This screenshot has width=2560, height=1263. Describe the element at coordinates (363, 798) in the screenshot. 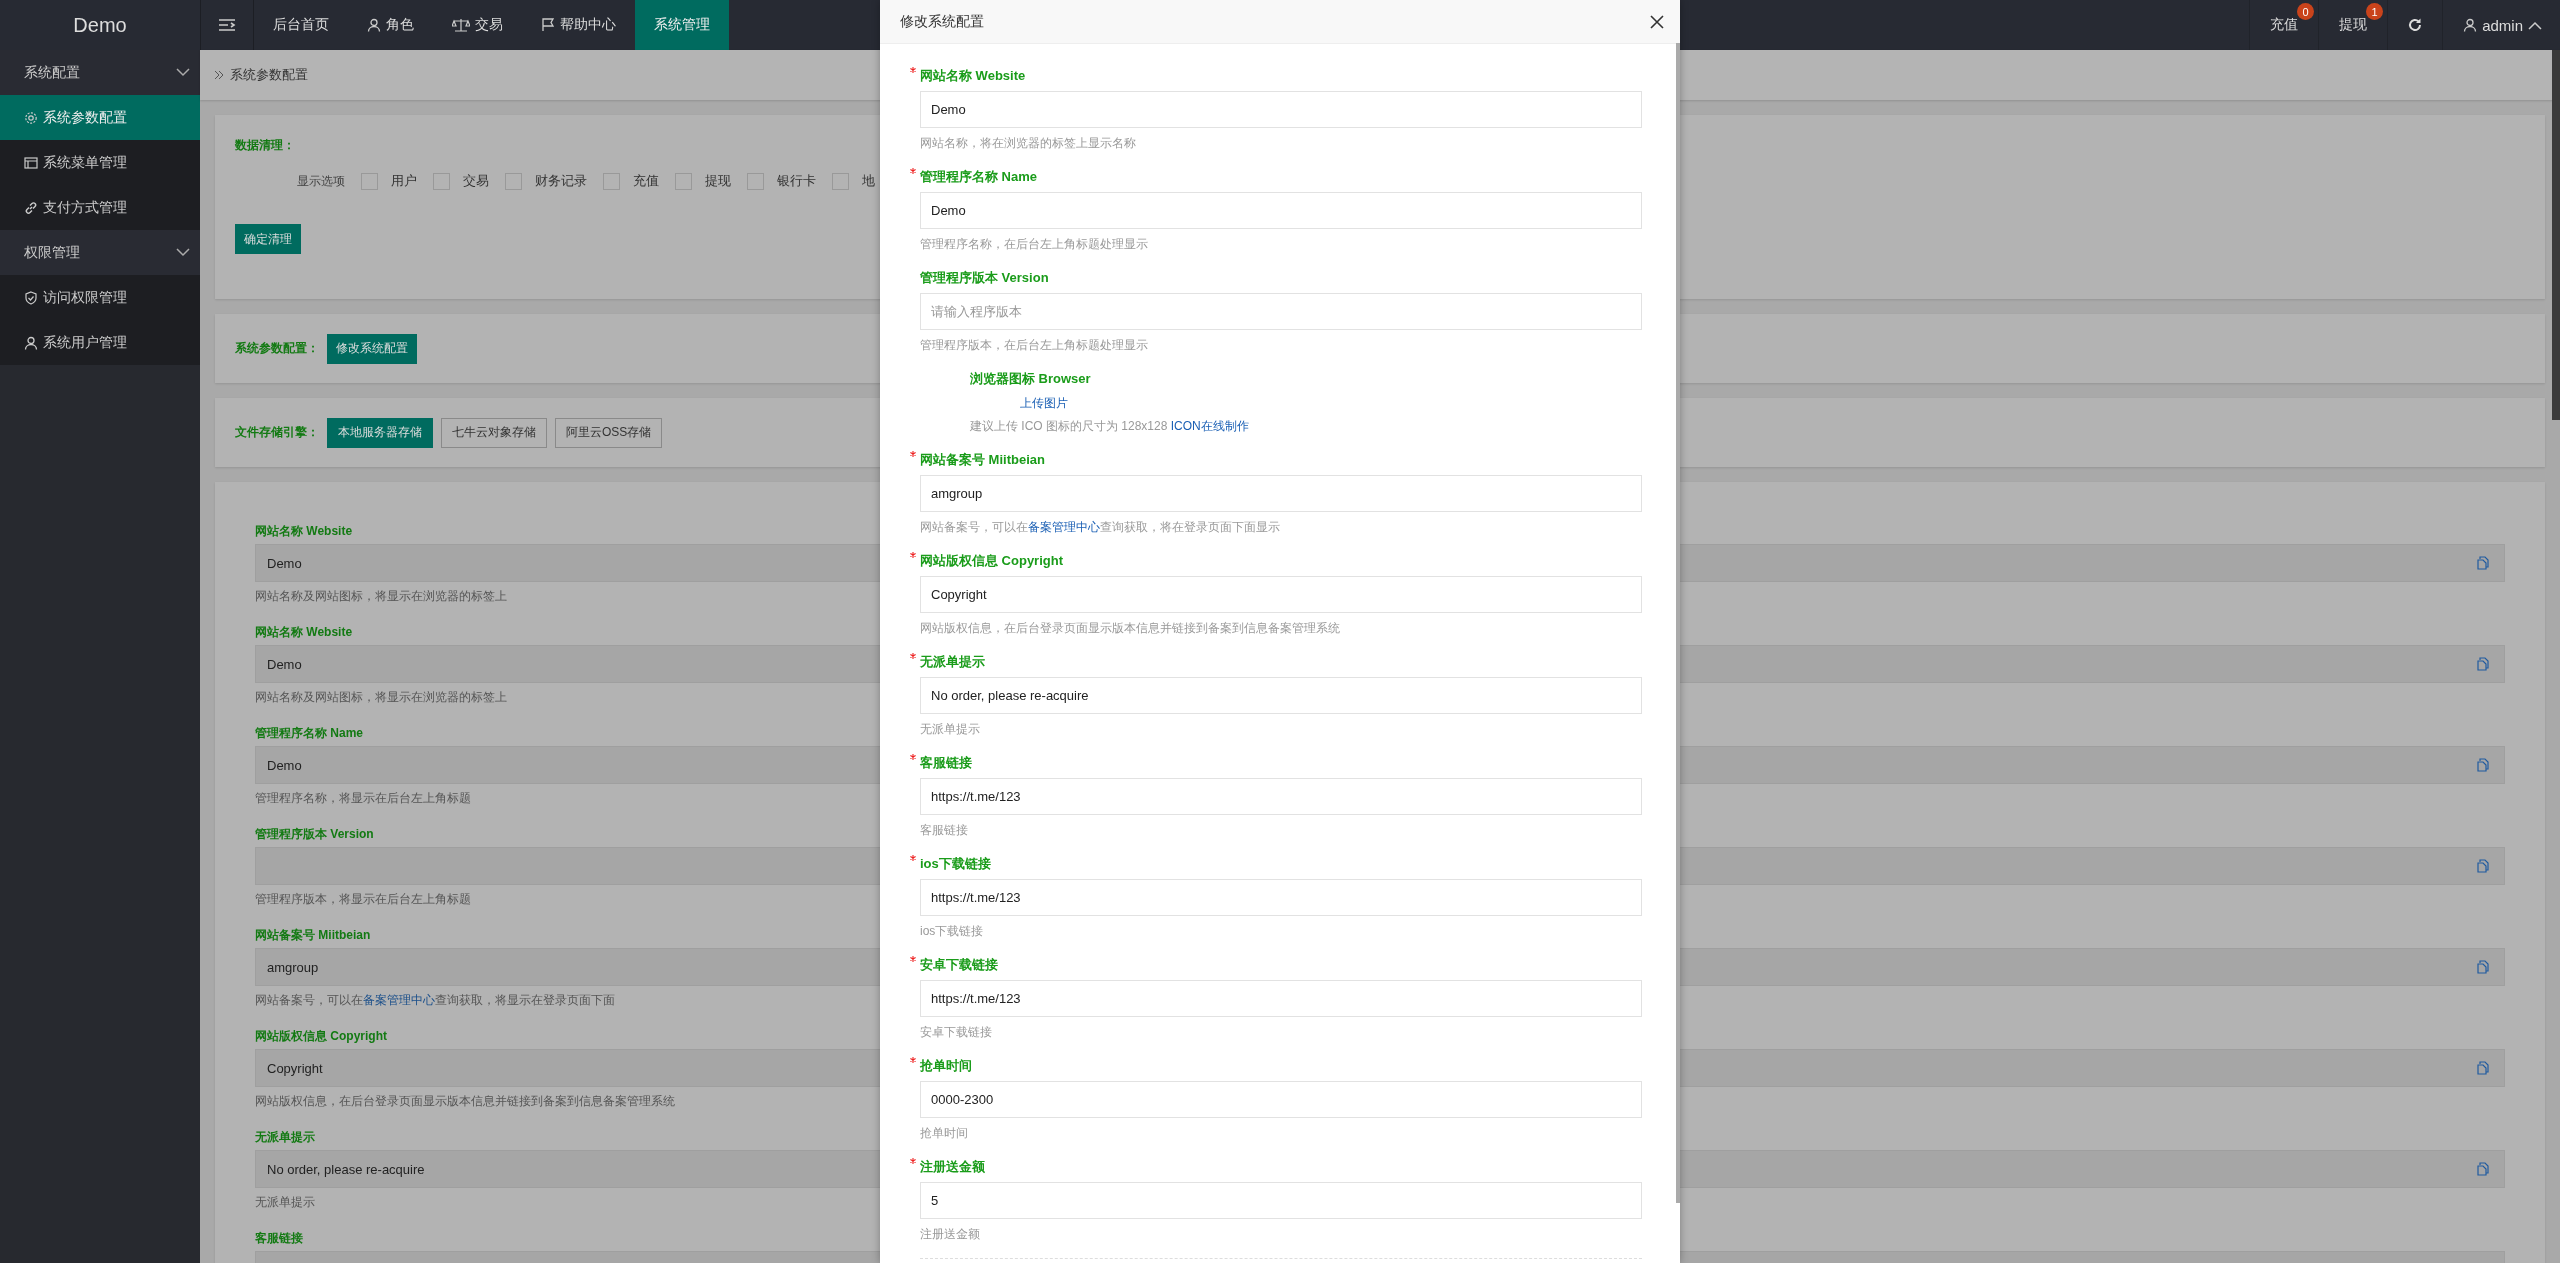

I see `hint-text: 管理程序名称，将显示在后台左上角标题` at that location.